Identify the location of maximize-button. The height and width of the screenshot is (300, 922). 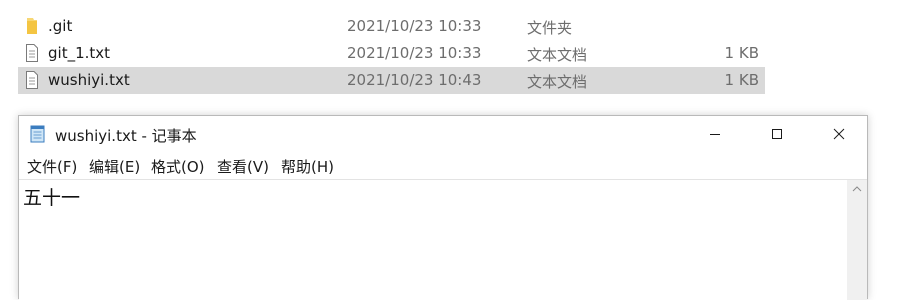
(777, 134).